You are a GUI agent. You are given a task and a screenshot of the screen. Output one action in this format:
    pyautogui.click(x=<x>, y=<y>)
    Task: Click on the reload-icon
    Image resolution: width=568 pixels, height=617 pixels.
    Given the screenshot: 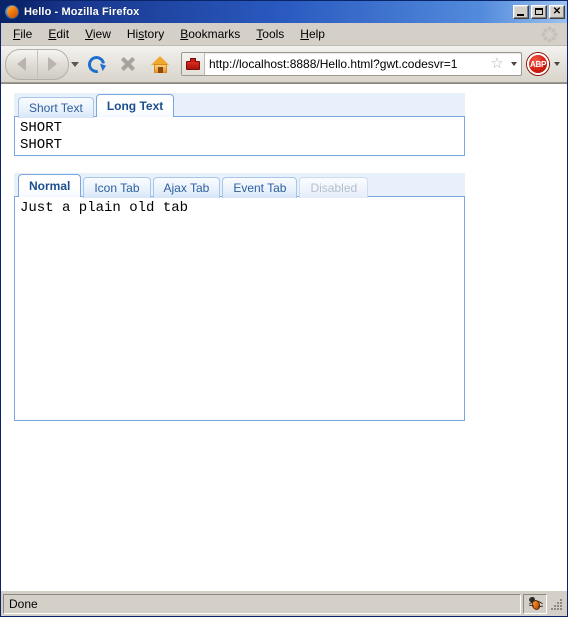 What is the action you would take?
    pyautogui.click(x=96, y=64)
    